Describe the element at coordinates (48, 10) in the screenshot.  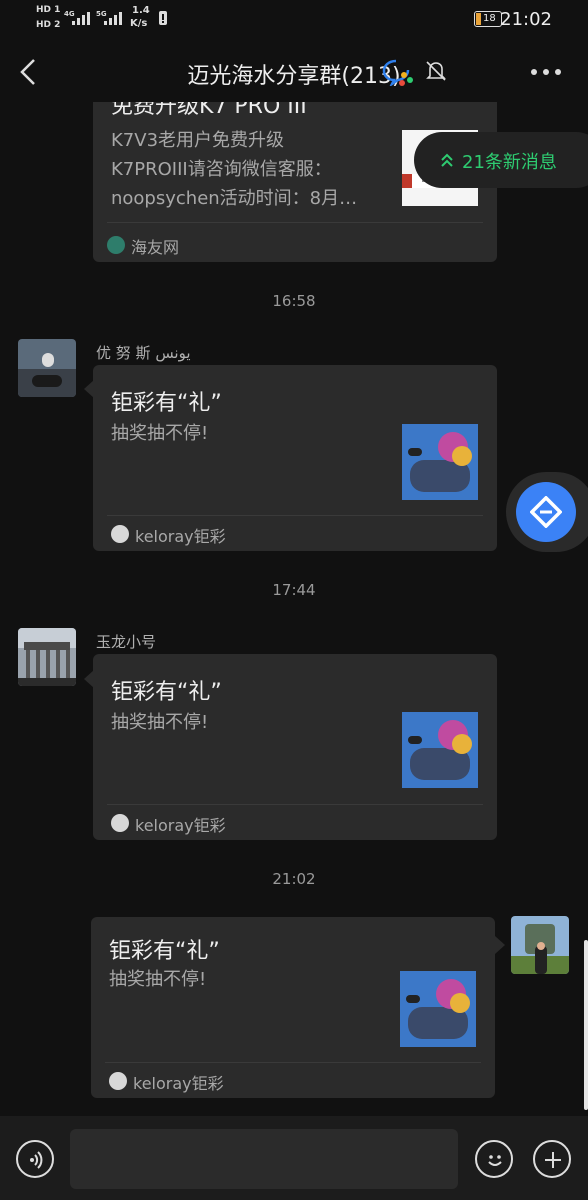
I see `sim1-label: HD 1` at that location.